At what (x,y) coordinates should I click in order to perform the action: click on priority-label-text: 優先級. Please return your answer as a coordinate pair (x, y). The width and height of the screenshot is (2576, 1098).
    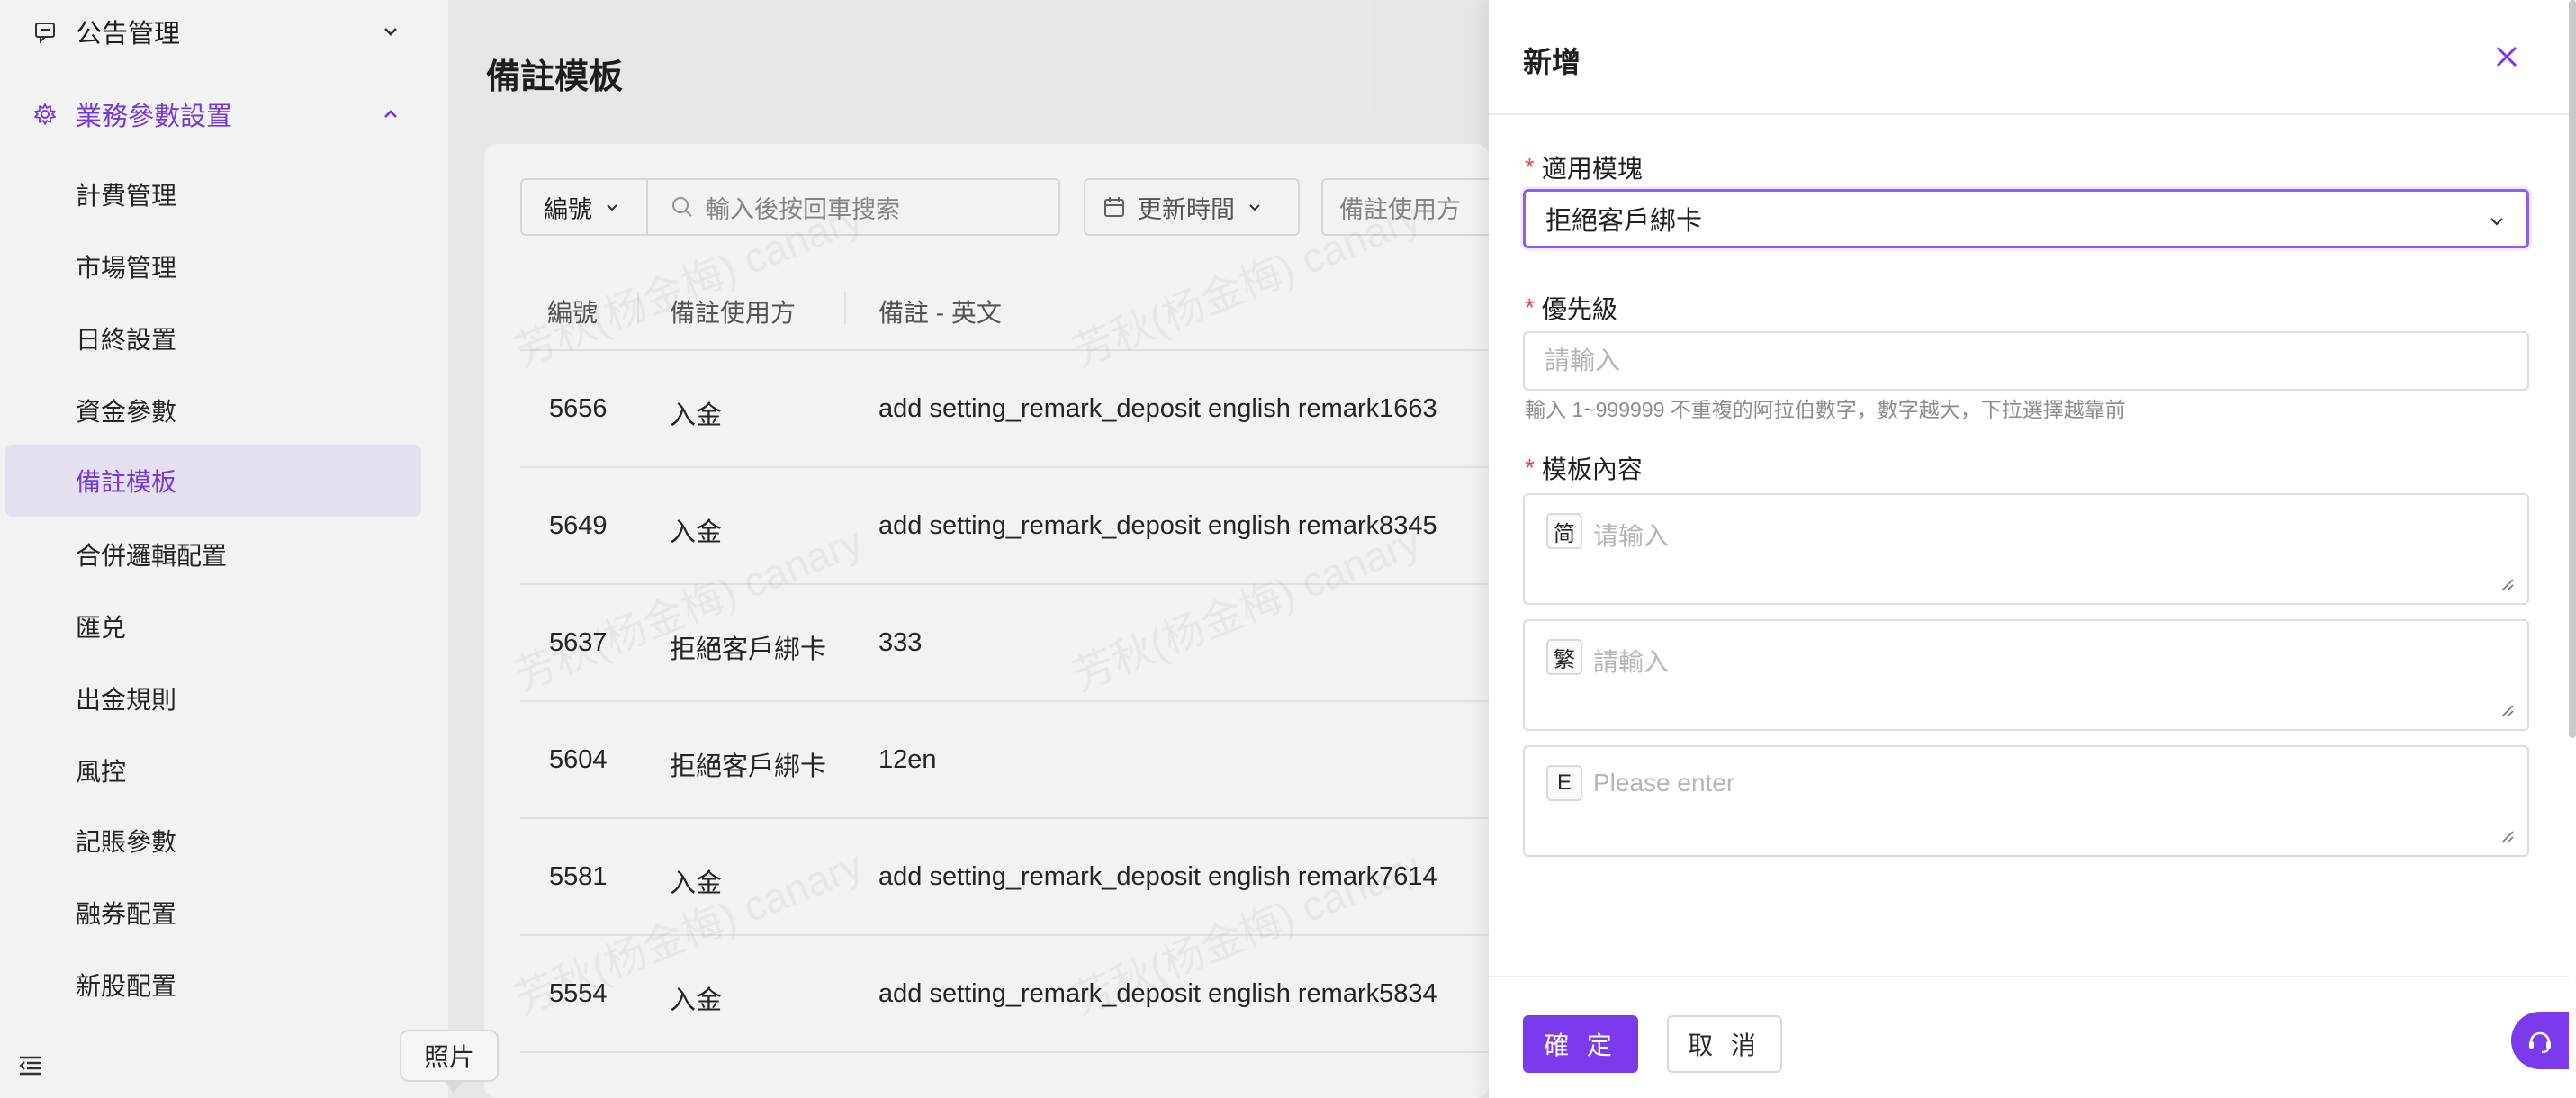
    Looking at the image, I should click on (1579, 309).